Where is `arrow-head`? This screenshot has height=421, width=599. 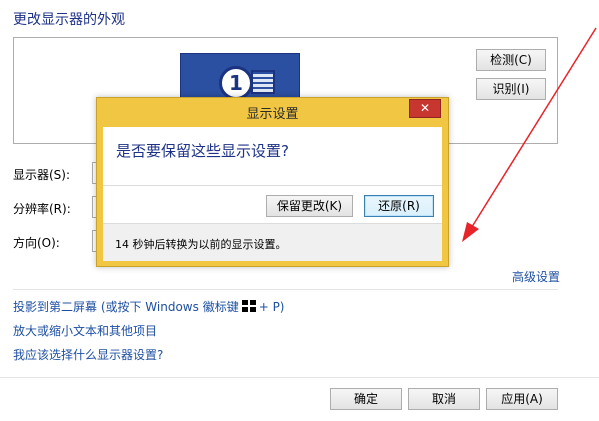 arrow-head is located at coordinates (470, 232).